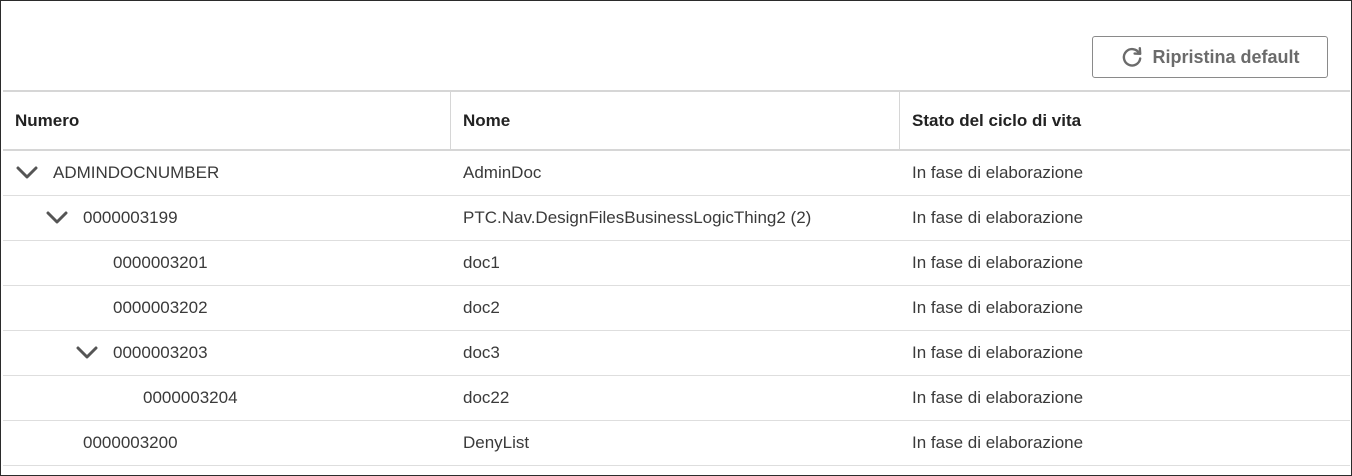 The width and height of the screenshot is (1352, 476). Describe the element at coordinates (130, 217) in the screenshot. I see `number-text: 0000003199` at that location.